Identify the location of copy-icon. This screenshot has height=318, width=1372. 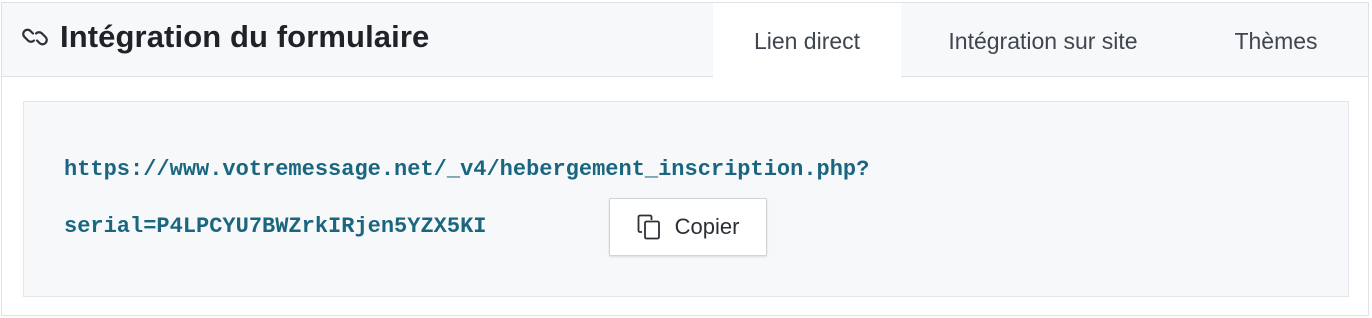
(649, 227).